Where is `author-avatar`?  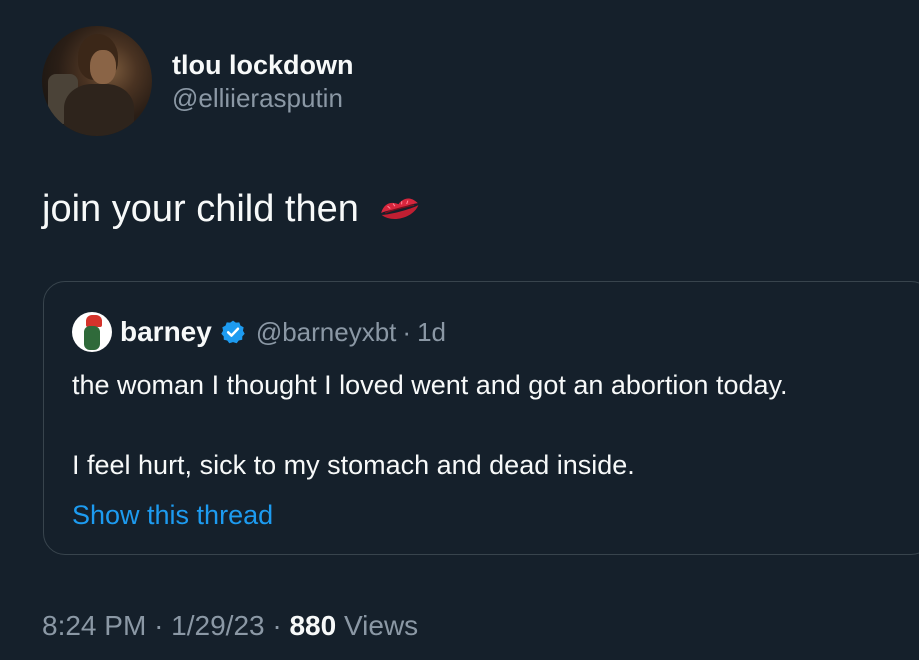 author-avatar is located at coordinates (97, 81).